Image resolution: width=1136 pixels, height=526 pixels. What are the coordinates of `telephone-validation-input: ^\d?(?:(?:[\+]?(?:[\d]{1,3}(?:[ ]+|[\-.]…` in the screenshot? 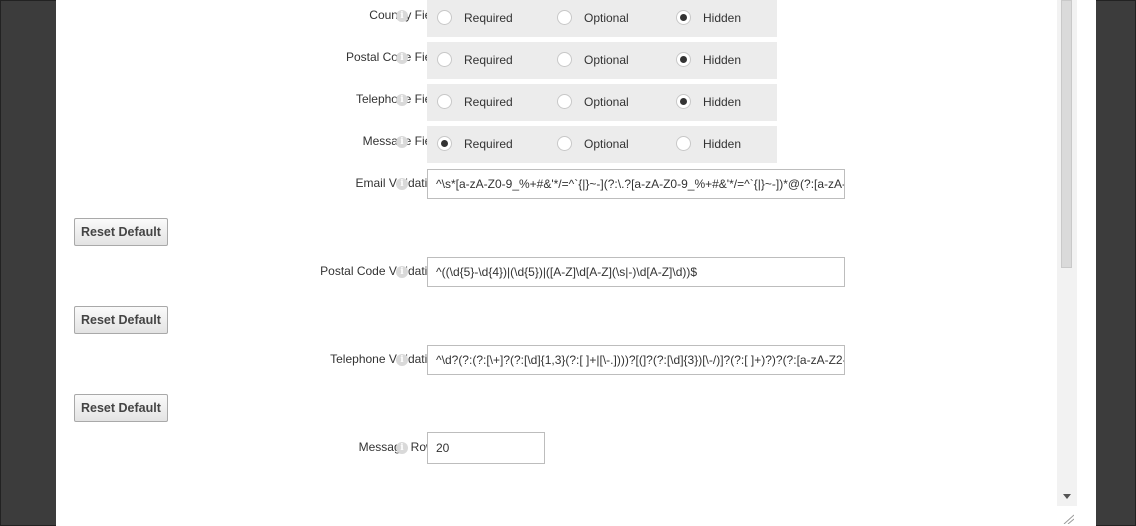 It's located at (636, 360).